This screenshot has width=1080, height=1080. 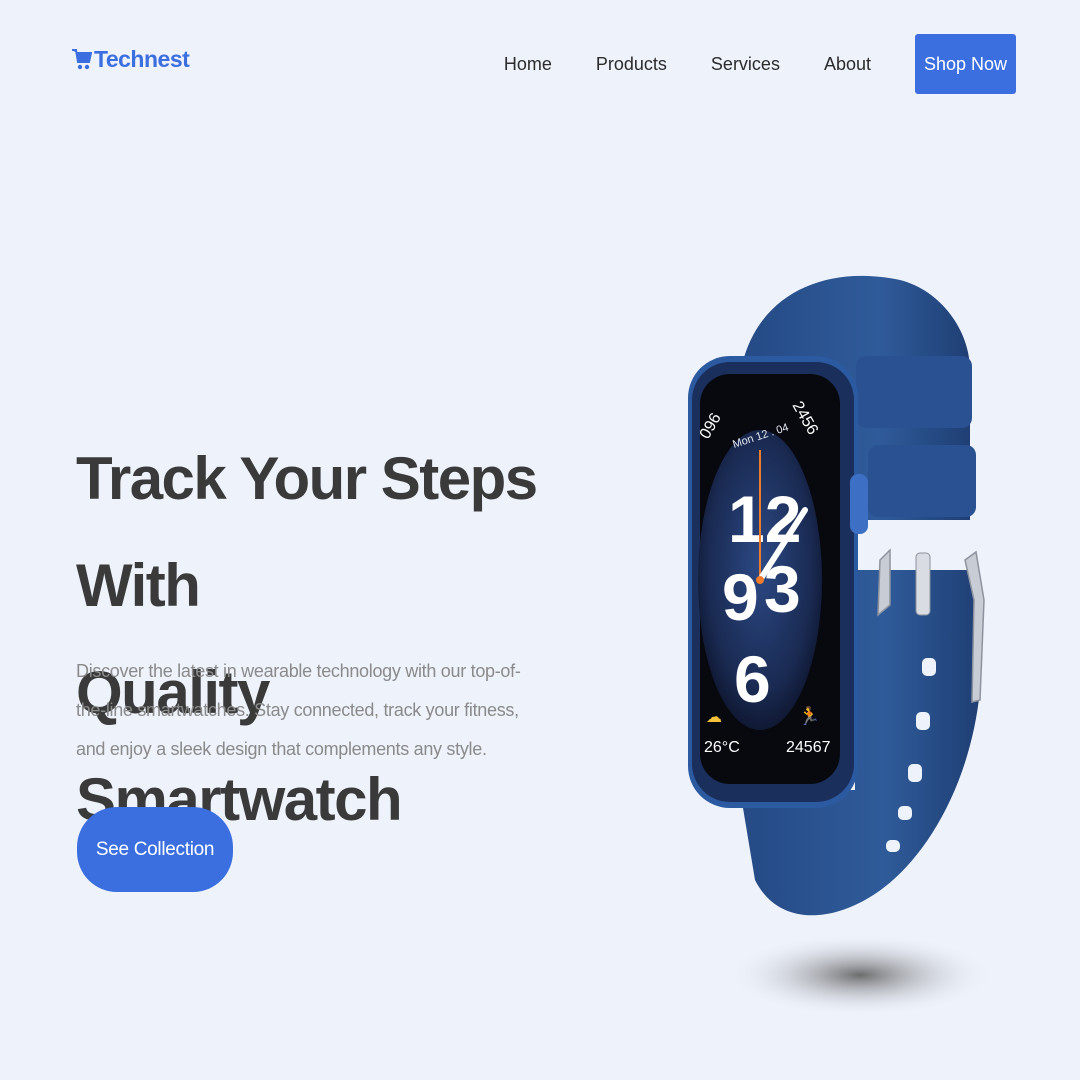 I want to click on brand-logo: Technest, so click(x=131, y=59).